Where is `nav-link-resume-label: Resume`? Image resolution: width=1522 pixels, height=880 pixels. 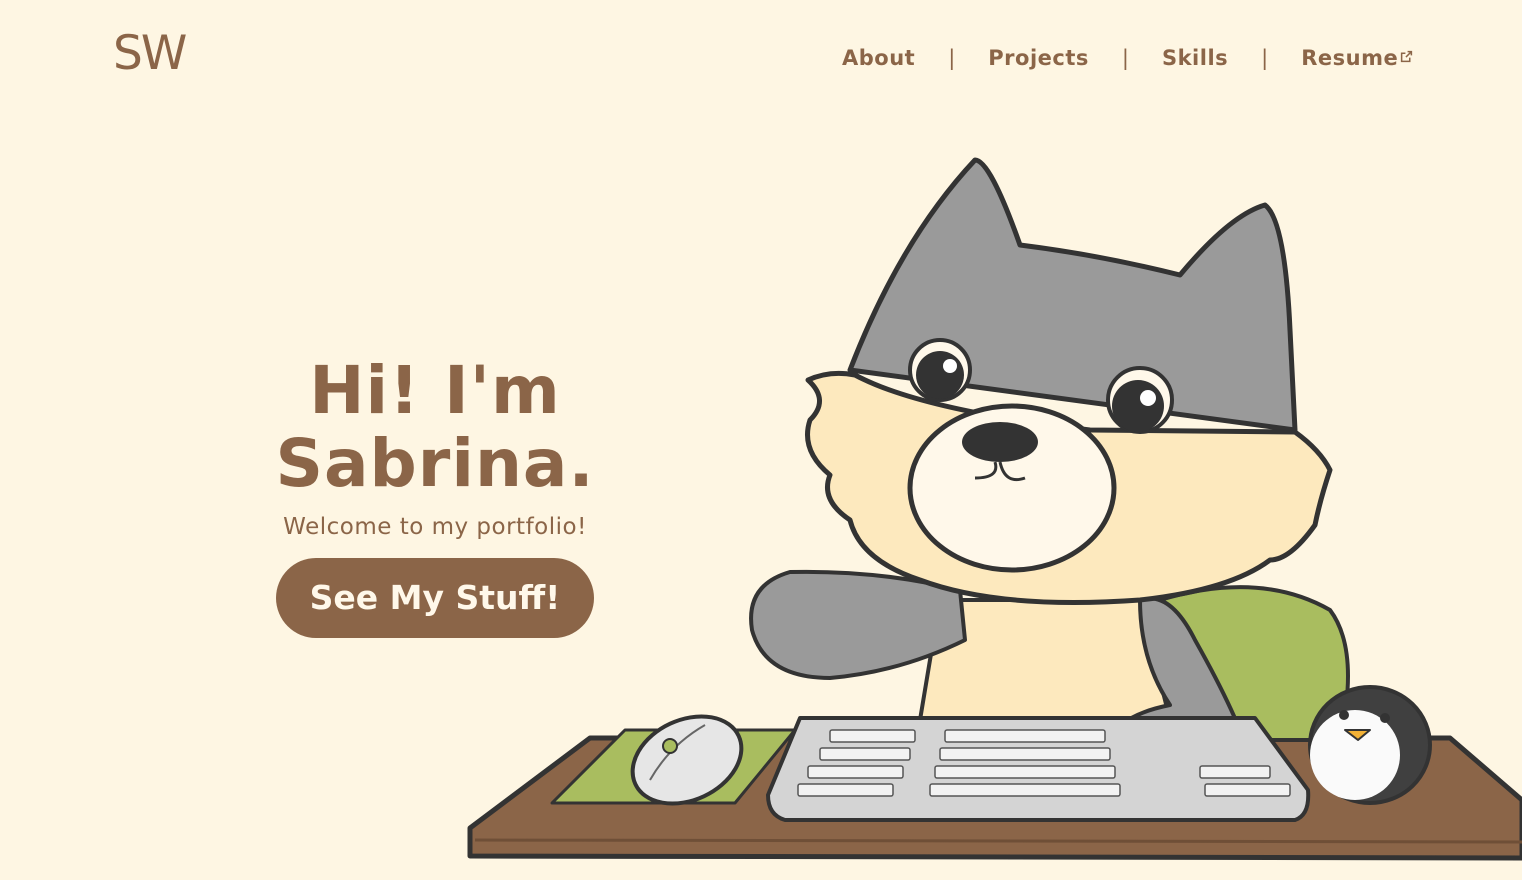
nav-link-resume-label: Resume is located at coordinates (1350, 58).